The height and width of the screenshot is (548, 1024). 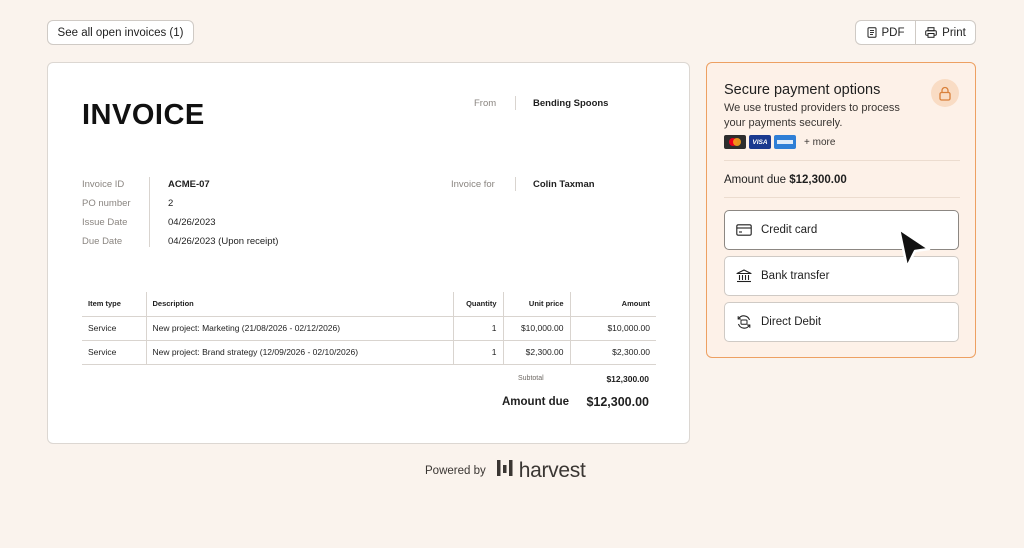 What do you see at coordinates (536, 402) in the screenshot?
I see `amount-due-label: Amount due` at bounding box center [536, 402].